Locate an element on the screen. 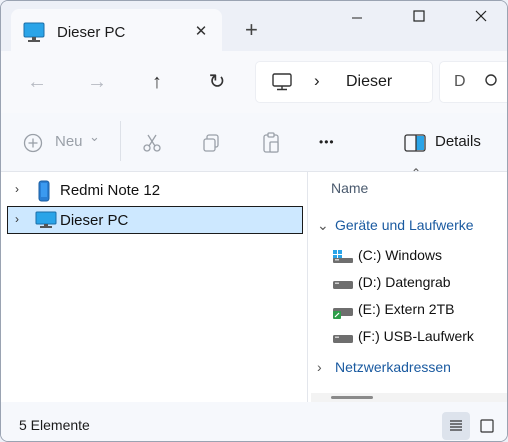 The height and width of the screenshot is (442, 508). drive-label: (F:) USB-Laufwerk is located at coordinates (416, 336).